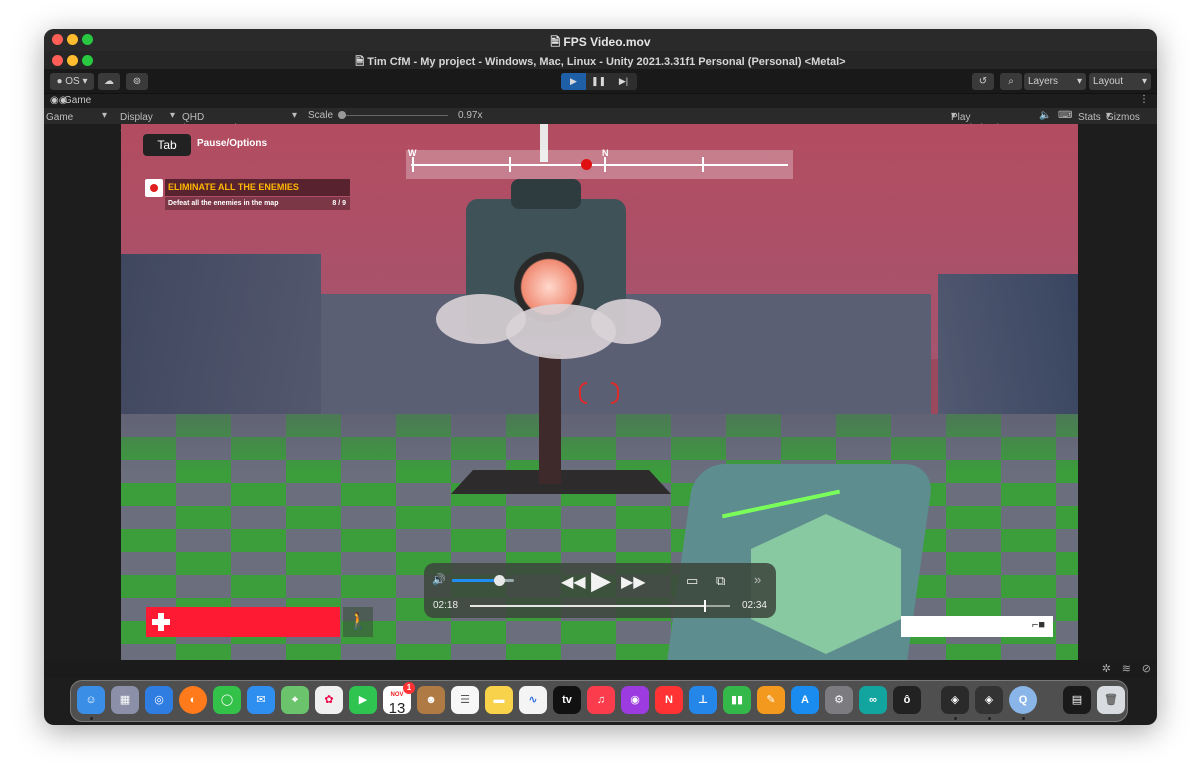  I want to click on health-cross-icon, so click(161, 622).